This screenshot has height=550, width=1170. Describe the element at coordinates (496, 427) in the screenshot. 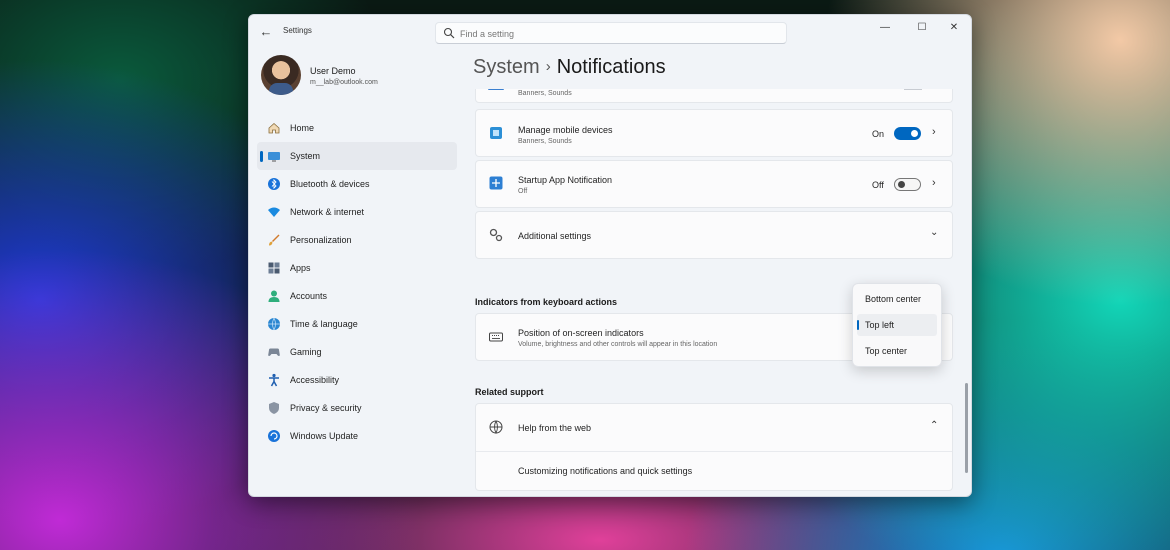

I see `globe-icon` at that location.